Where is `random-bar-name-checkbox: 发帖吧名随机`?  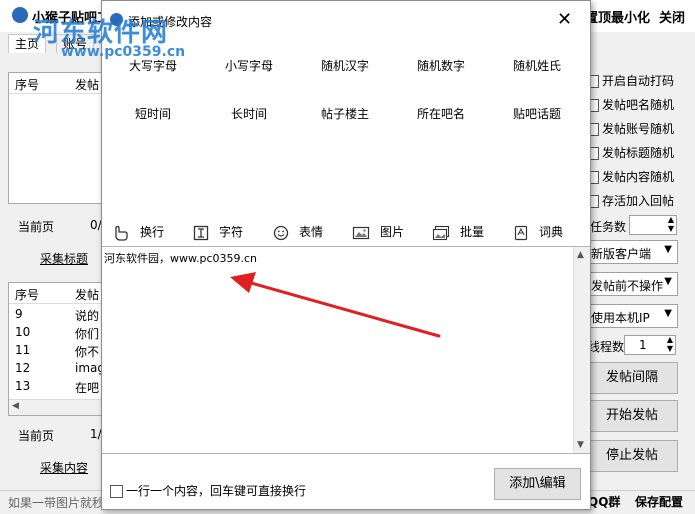 random-bar-name-checkbox: 发帖吧名随机 is located at coordinates (630, 105).